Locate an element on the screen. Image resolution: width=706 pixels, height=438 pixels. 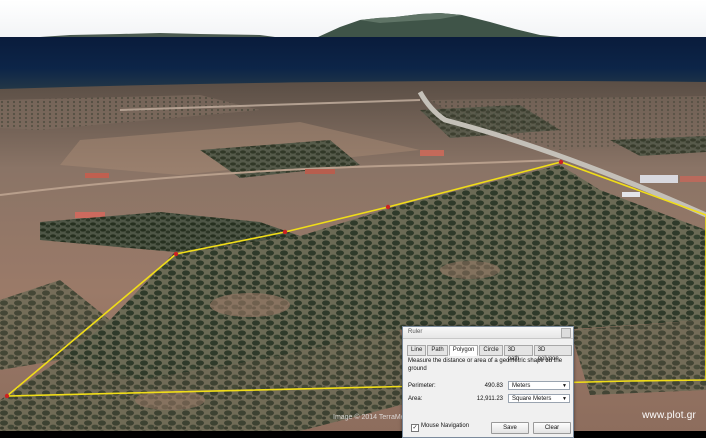
tab-line: Line is located at coordinates (417, 350).